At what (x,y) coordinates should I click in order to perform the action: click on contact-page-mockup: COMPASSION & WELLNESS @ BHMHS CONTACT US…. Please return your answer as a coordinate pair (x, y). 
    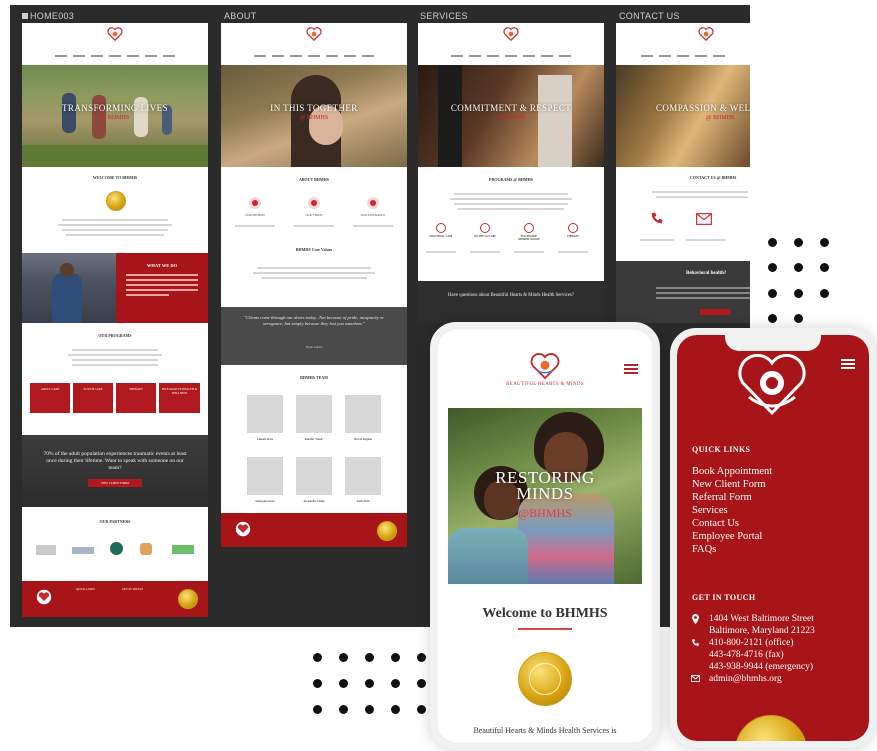
    Looking at the image, I should click on (683, 173).